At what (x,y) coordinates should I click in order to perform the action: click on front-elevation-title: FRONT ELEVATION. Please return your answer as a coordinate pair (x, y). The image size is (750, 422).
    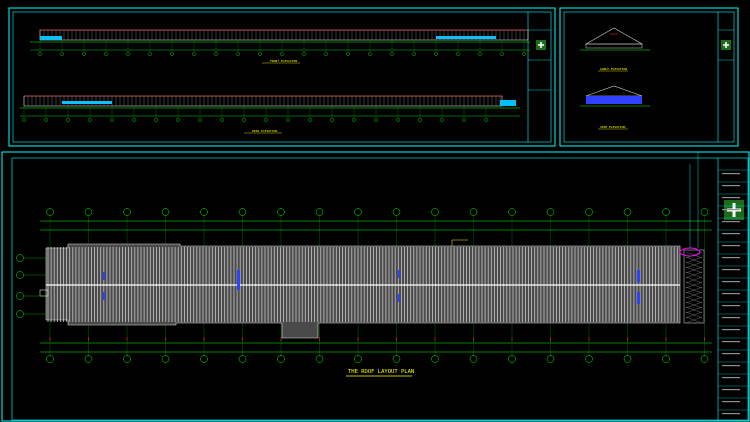
    Looking at the image, I should click on (283, 61).